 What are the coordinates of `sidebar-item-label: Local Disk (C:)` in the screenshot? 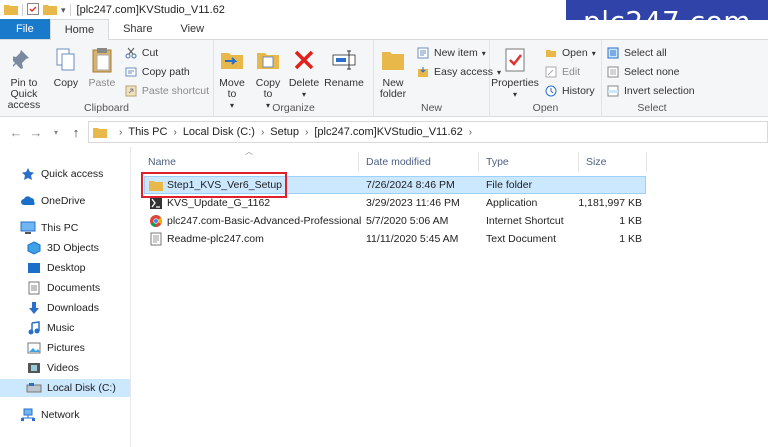 It's located at (81, 388).